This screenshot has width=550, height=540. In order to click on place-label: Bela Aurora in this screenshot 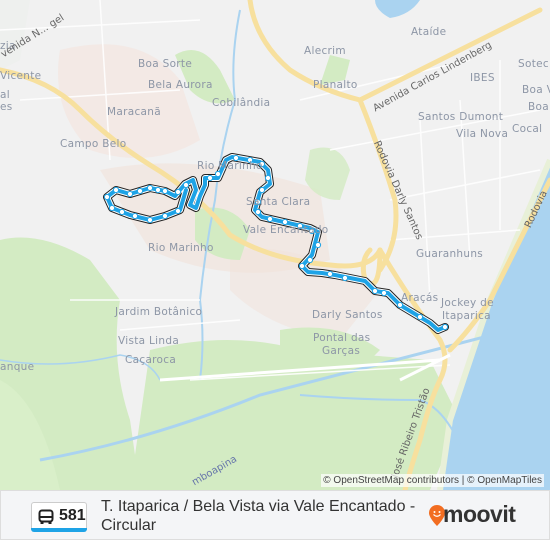, I will do `click(180, 85)`.